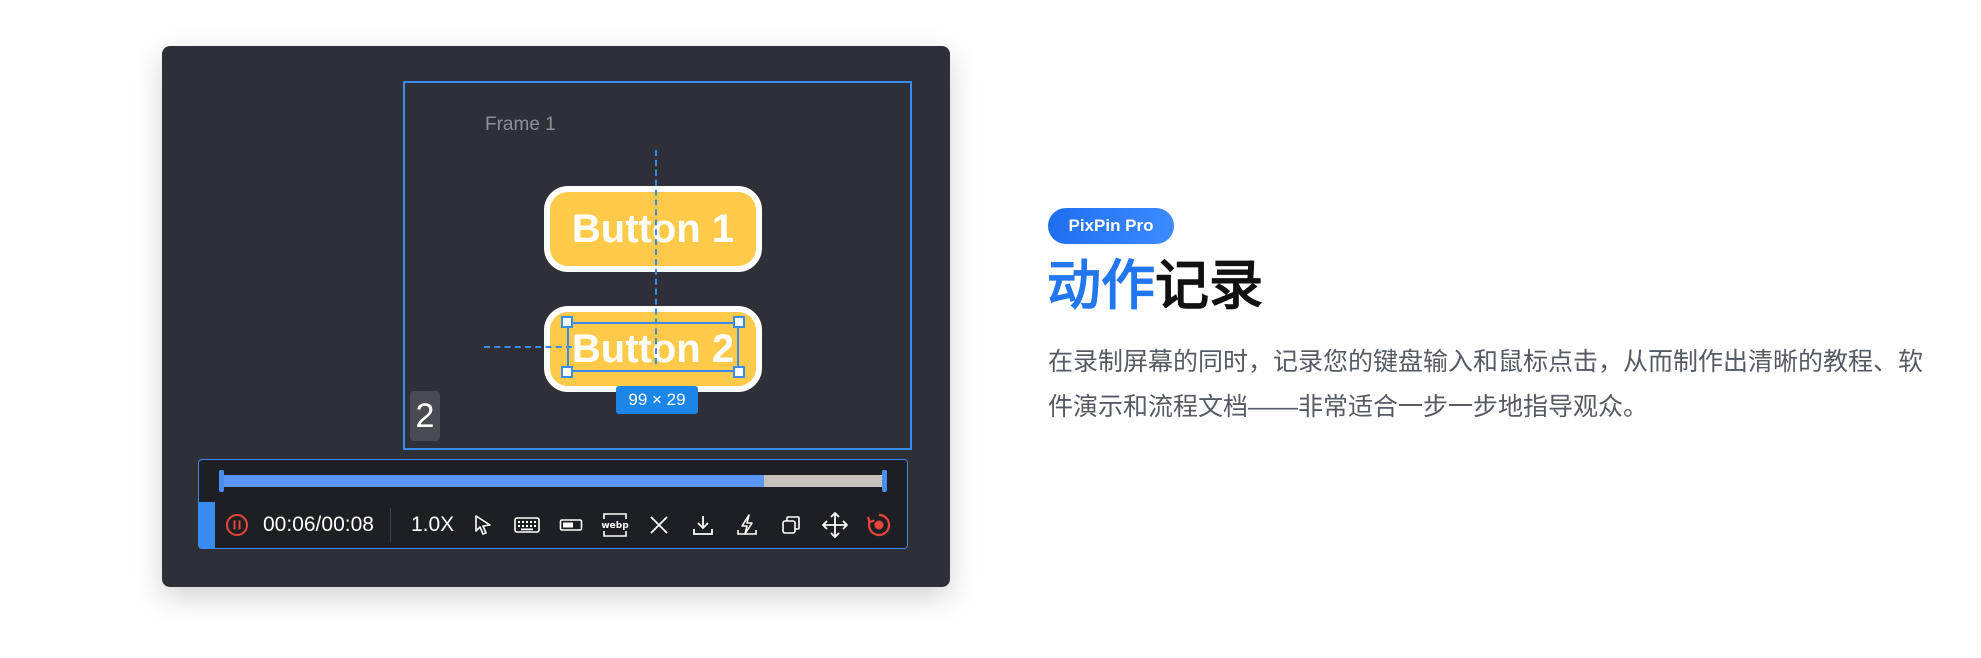  What do you see at coordinates (483, 525) in the screenshot?
I see `cursor-icon` at bounding box center [483, 525].